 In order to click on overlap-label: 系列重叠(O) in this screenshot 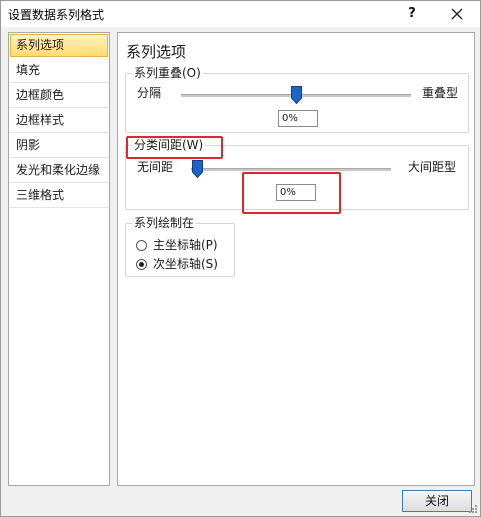, I will do `click(167, 73)`.